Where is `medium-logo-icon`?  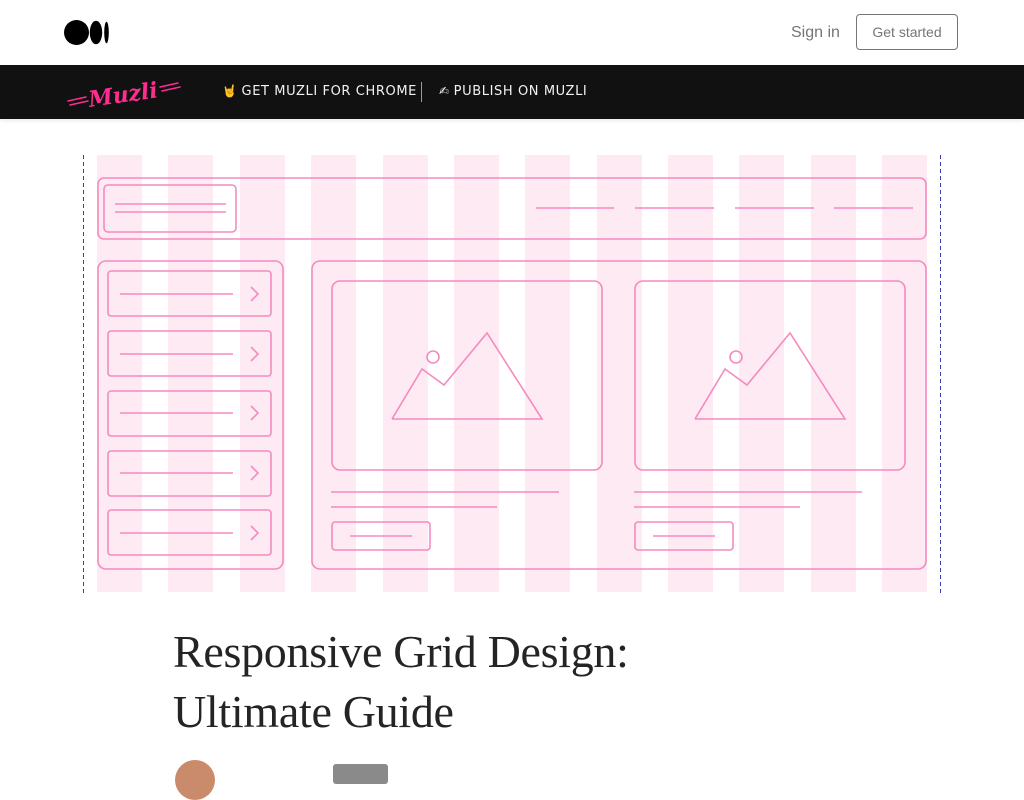
medium-logo-icon is located at coordinates (87, 32).